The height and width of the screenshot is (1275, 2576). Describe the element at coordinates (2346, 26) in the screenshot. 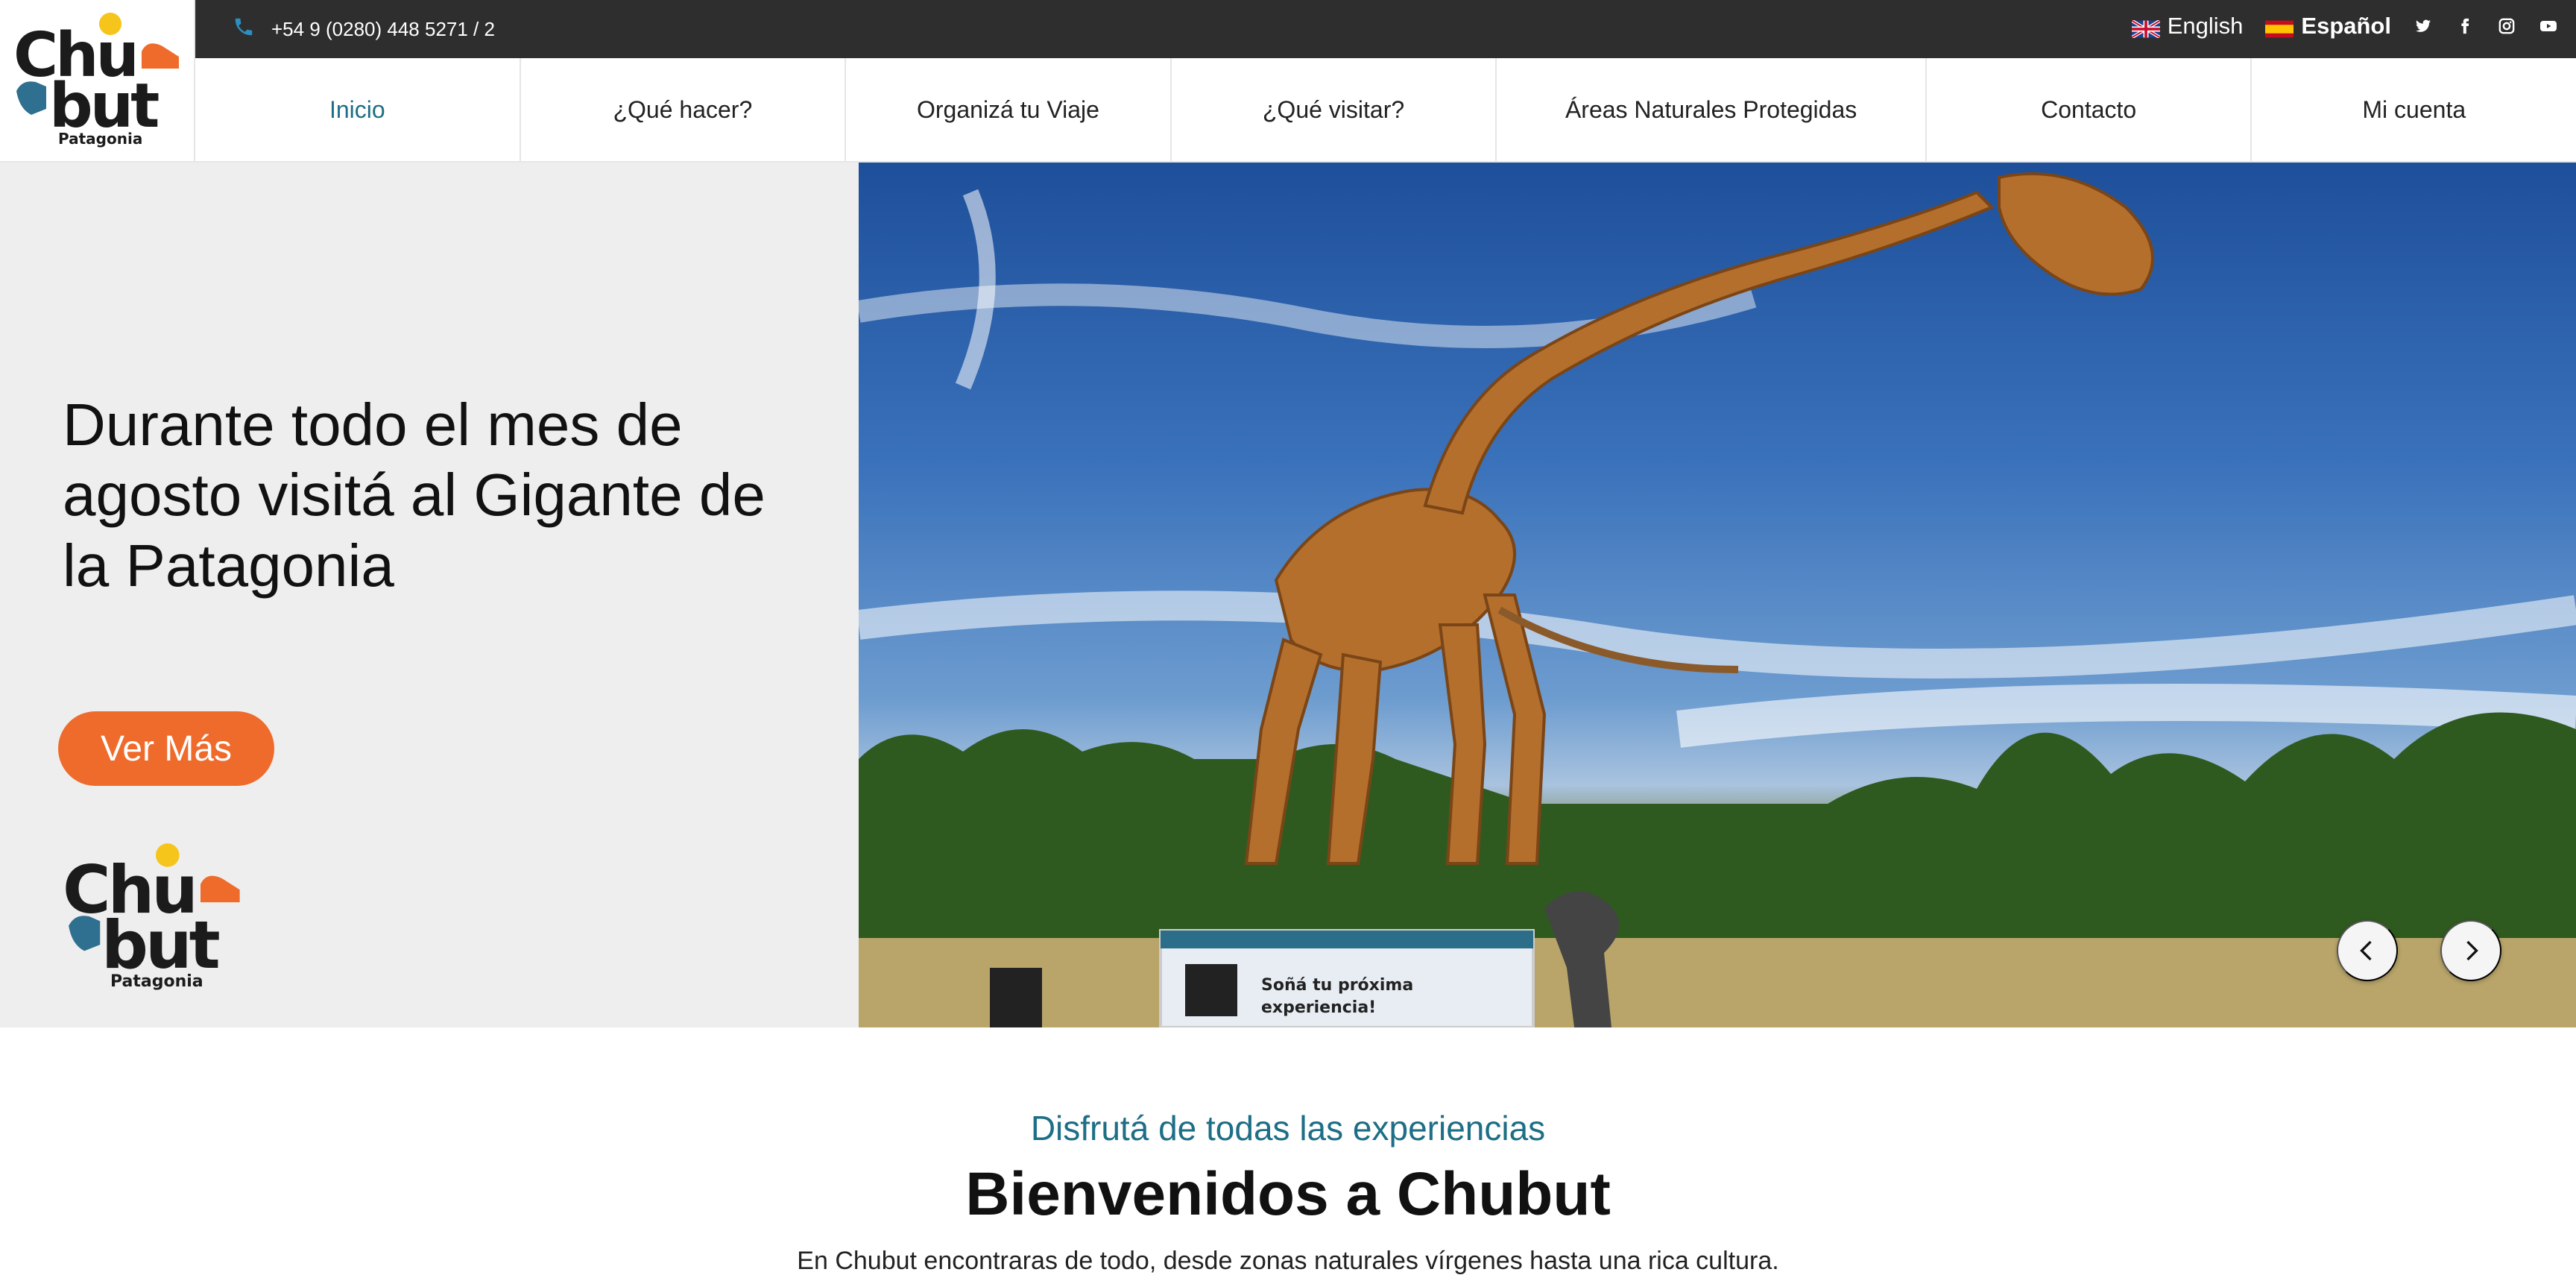

I see `language-spanish-label: Español` at that location.